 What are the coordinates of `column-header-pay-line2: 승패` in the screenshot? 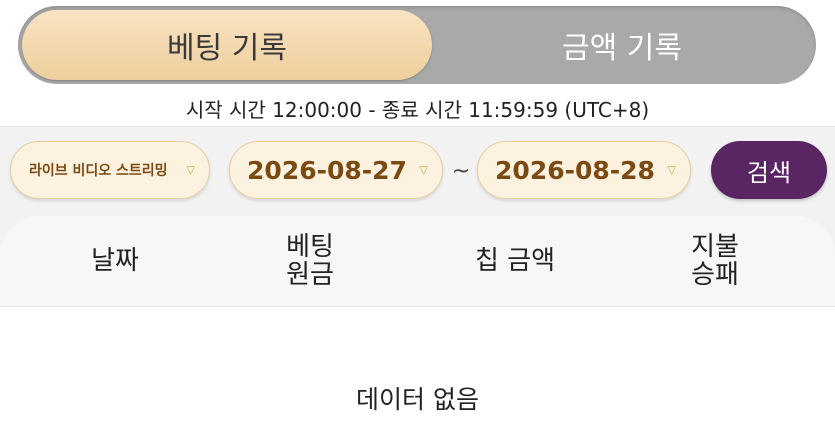 It's located at (715, 275).